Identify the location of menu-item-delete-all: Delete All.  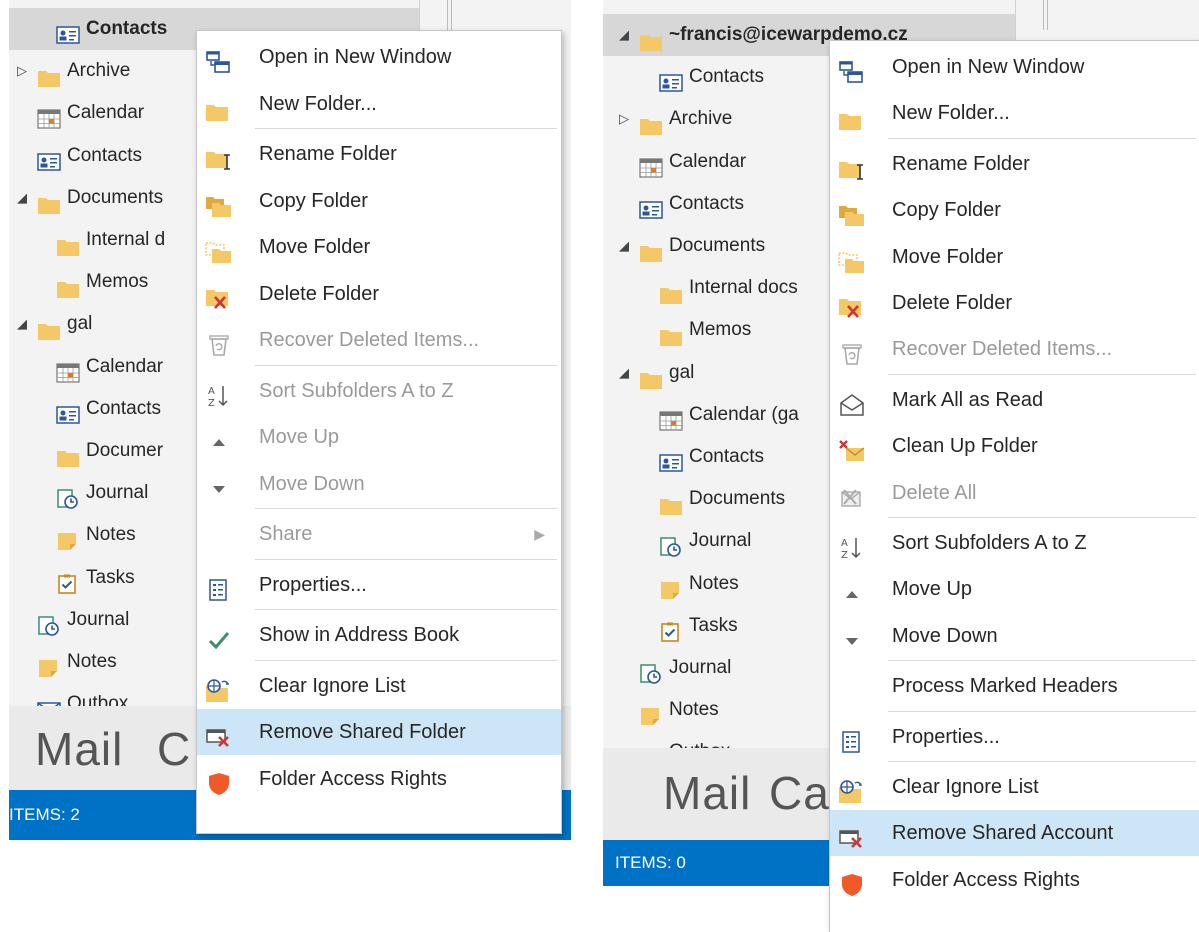
(1014, 493).